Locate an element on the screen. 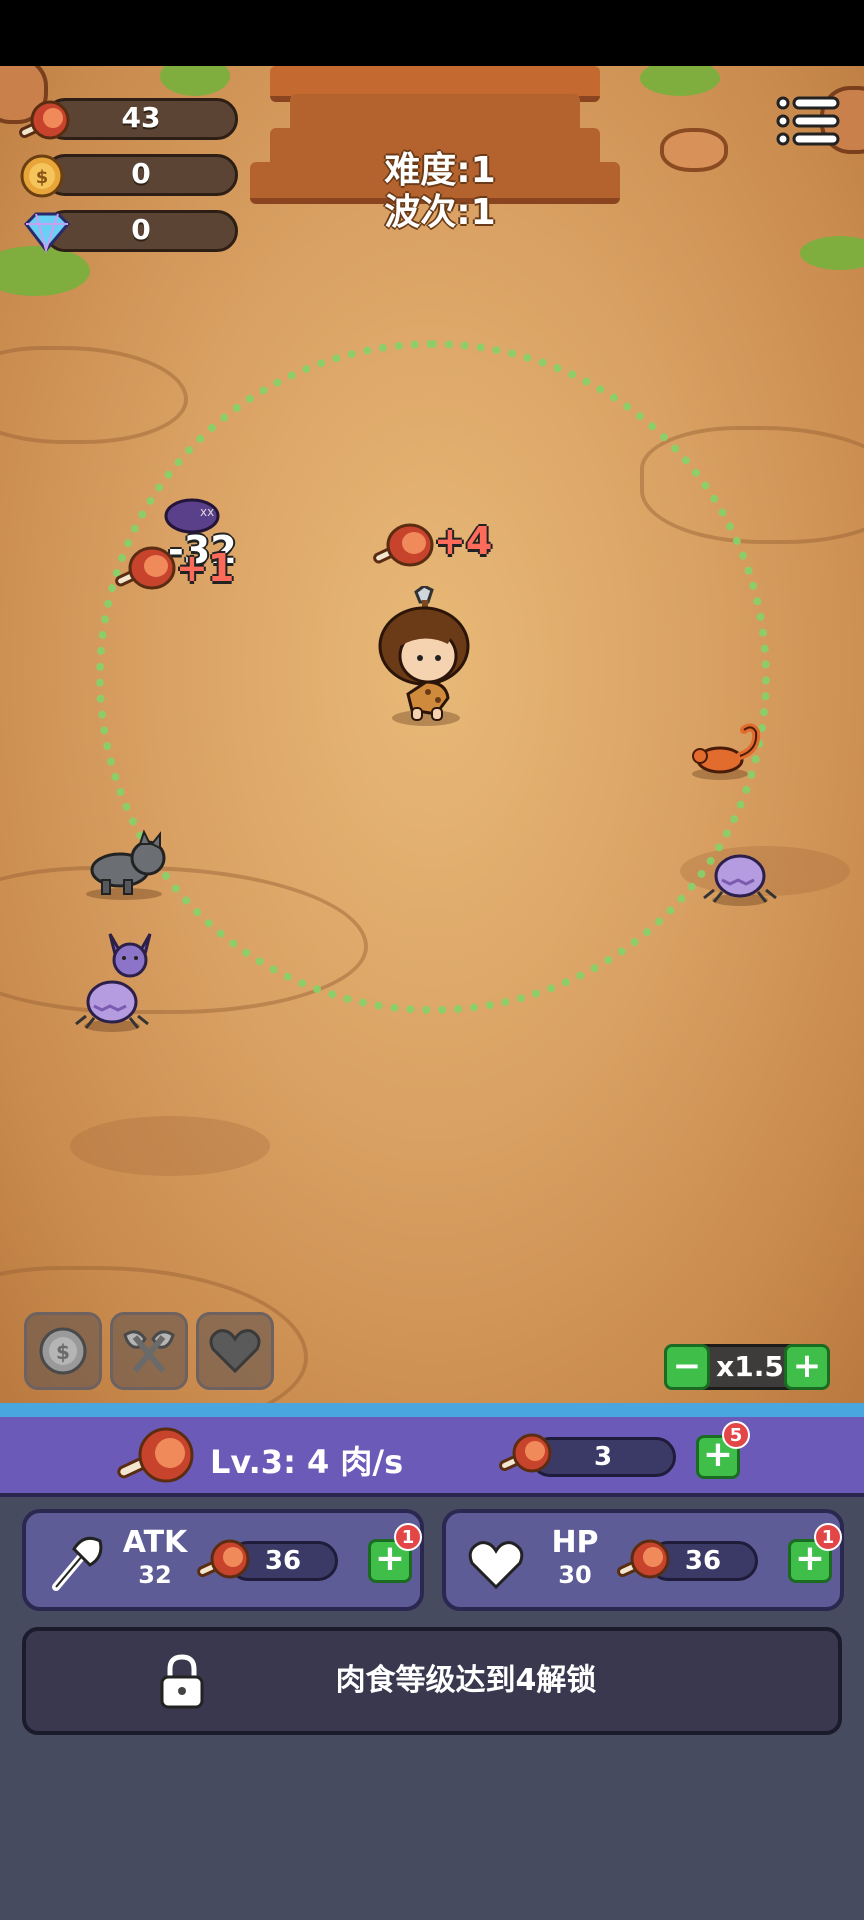 The height and width of the screenshot is (1920, 864). locked-upgrade-card: 肉食等级达到4解锁 is located at coordinates (432, 1681).